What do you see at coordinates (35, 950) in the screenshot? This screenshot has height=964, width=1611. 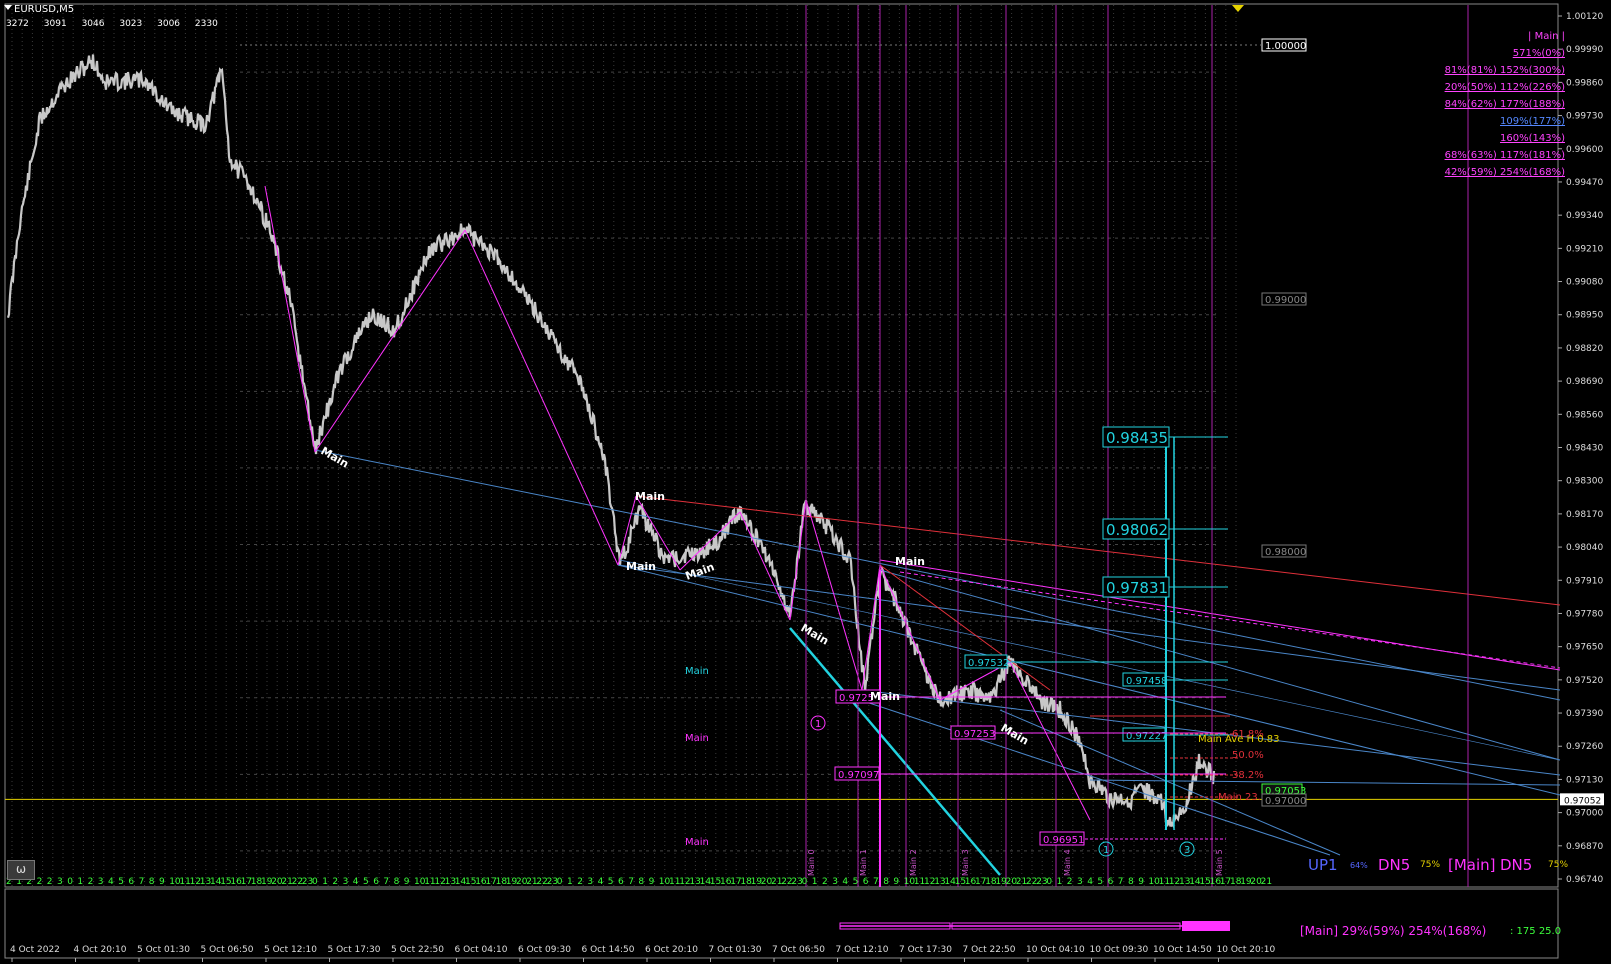 I see `time-label: 4 Oct 2022` at bounding box center [35, 950].